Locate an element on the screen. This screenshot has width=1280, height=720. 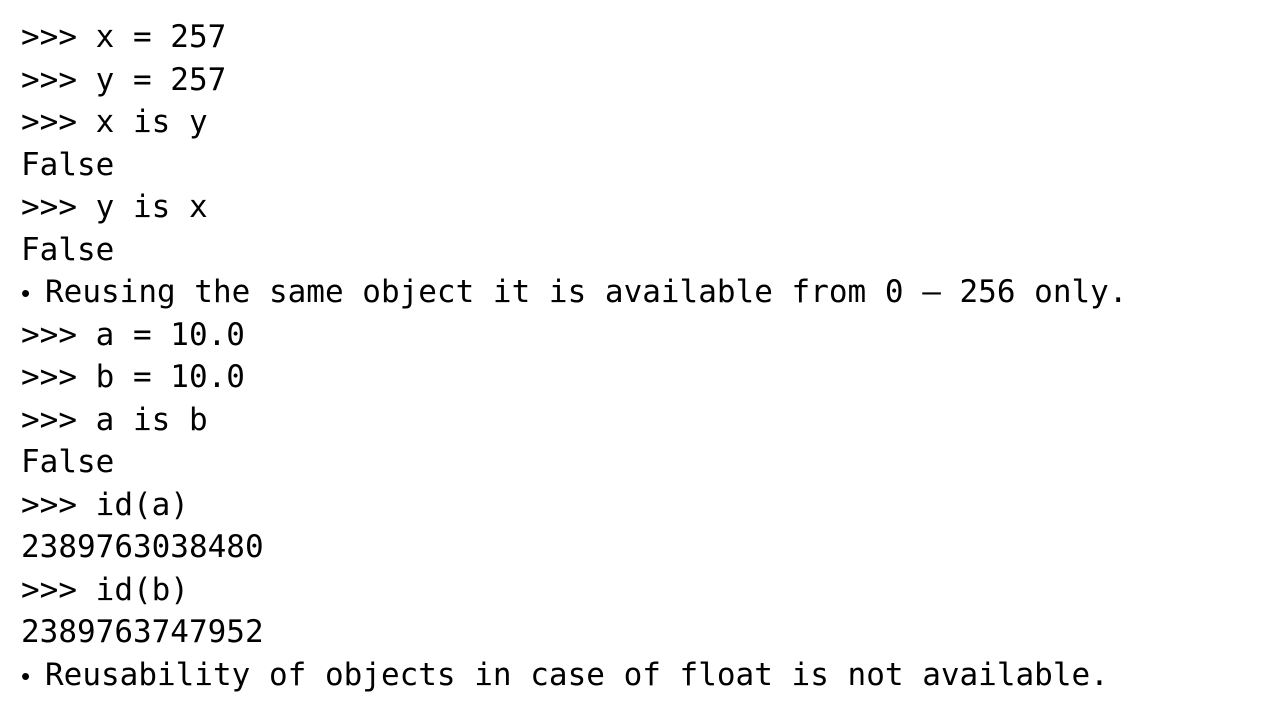
code-line: >>> x = 257 is located at coordinates (124, 37).